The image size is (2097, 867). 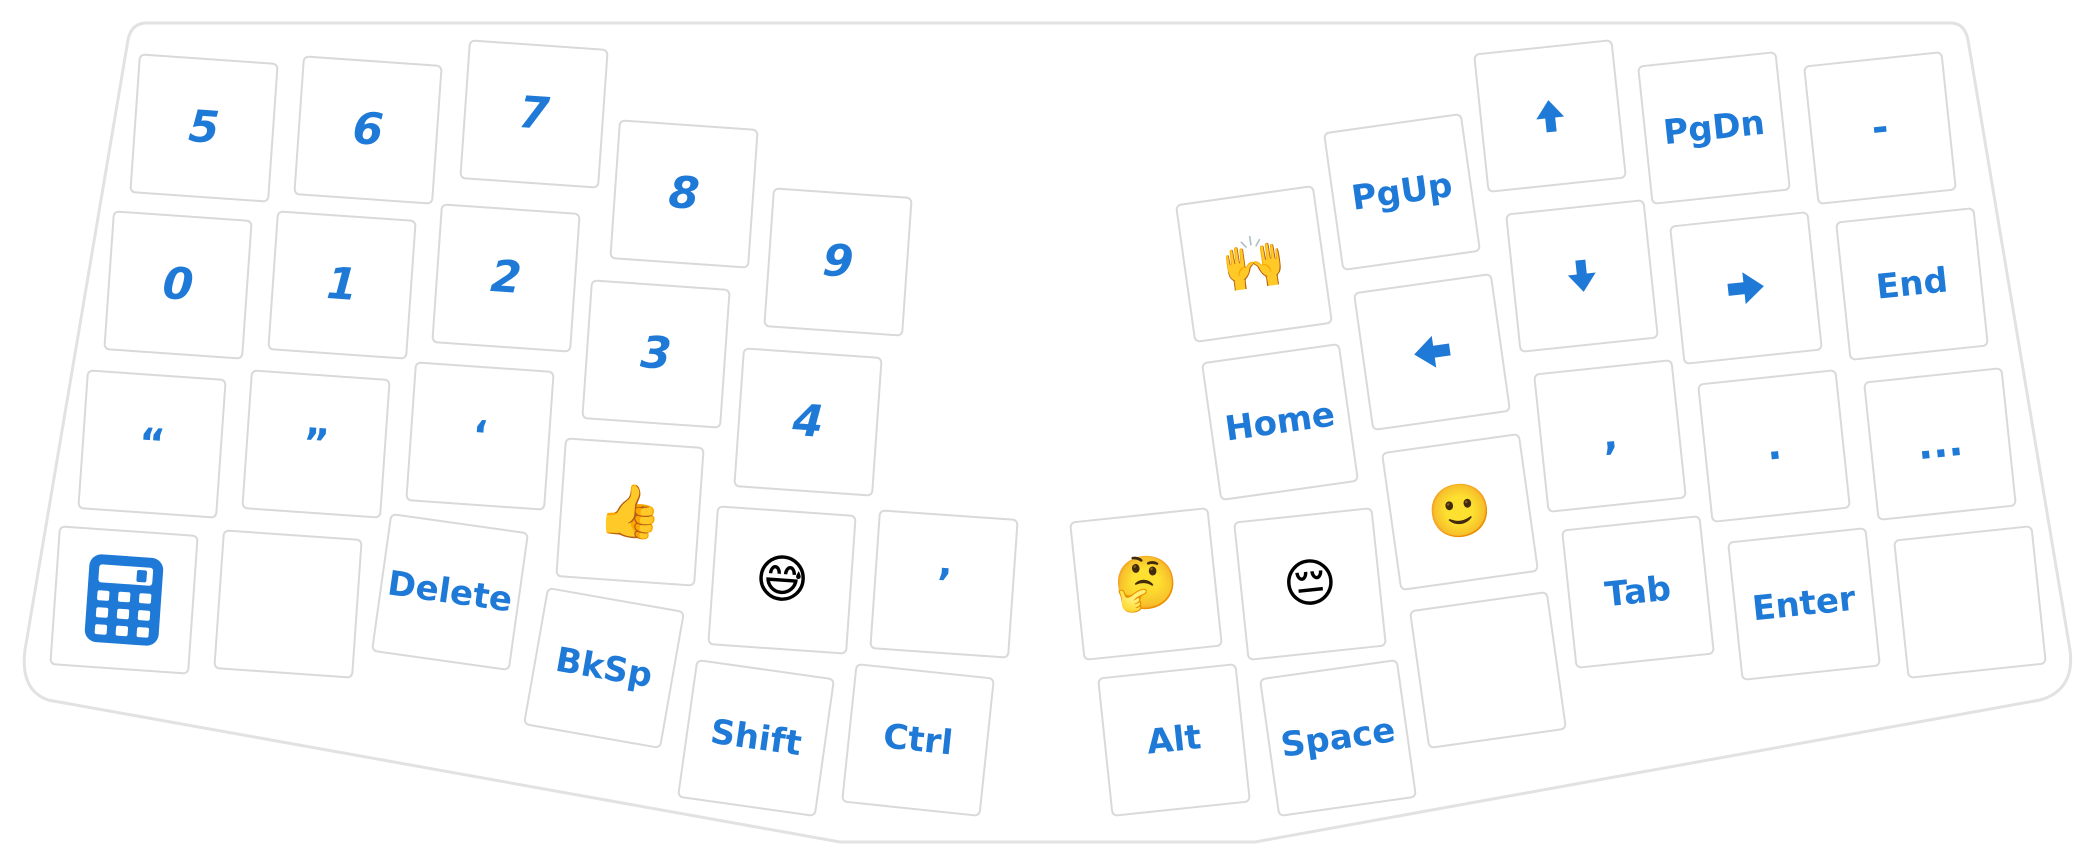 What do you see at coordinates (288, 604) in the screenshot?
I see `key-blank` at bounding box center [288, 604].